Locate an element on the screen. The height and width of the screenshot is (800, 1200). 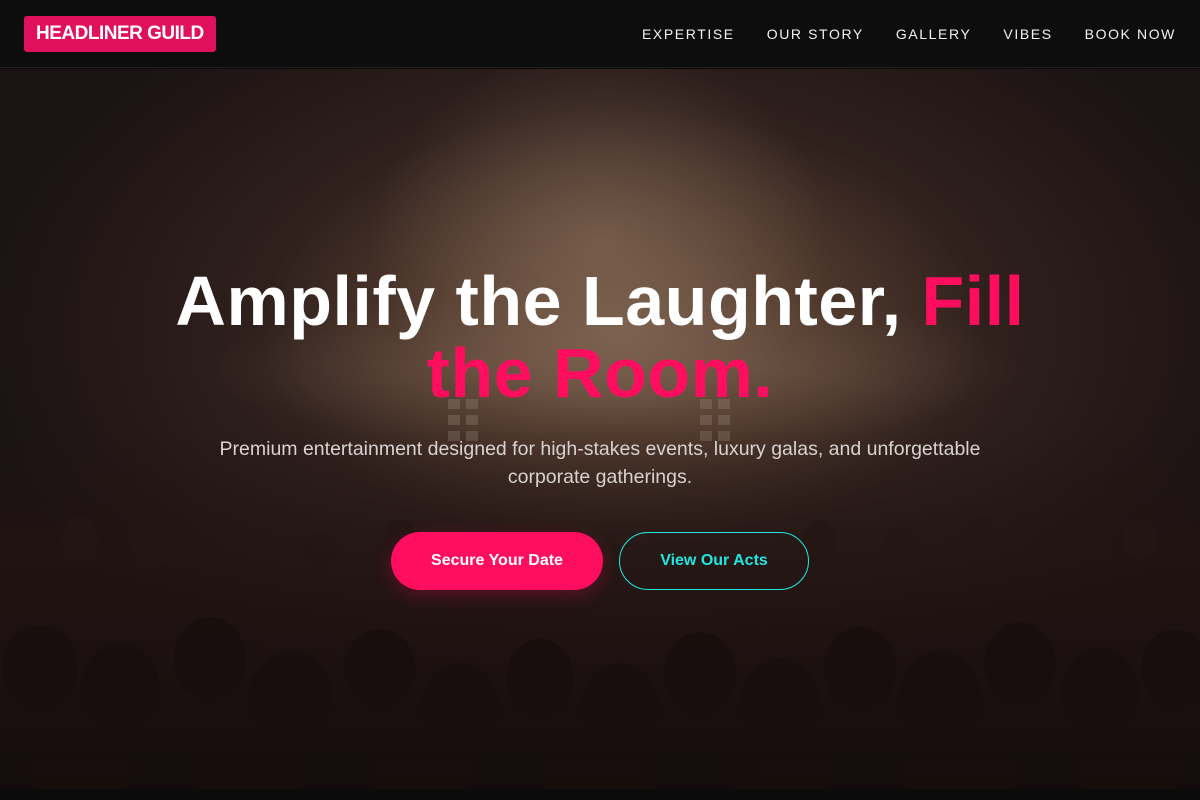
view-our-acts-button: View Our Acts is located at coordinates (714, 561).